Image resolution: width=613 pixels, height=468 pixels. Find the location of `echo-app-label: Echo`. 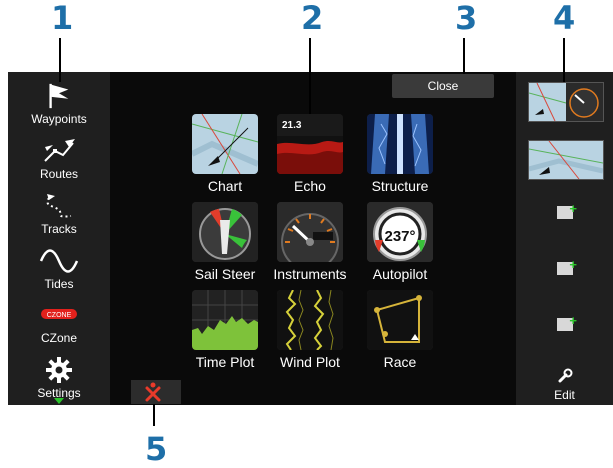

echo-app-label: Echo is located at coordinates (310, 186).